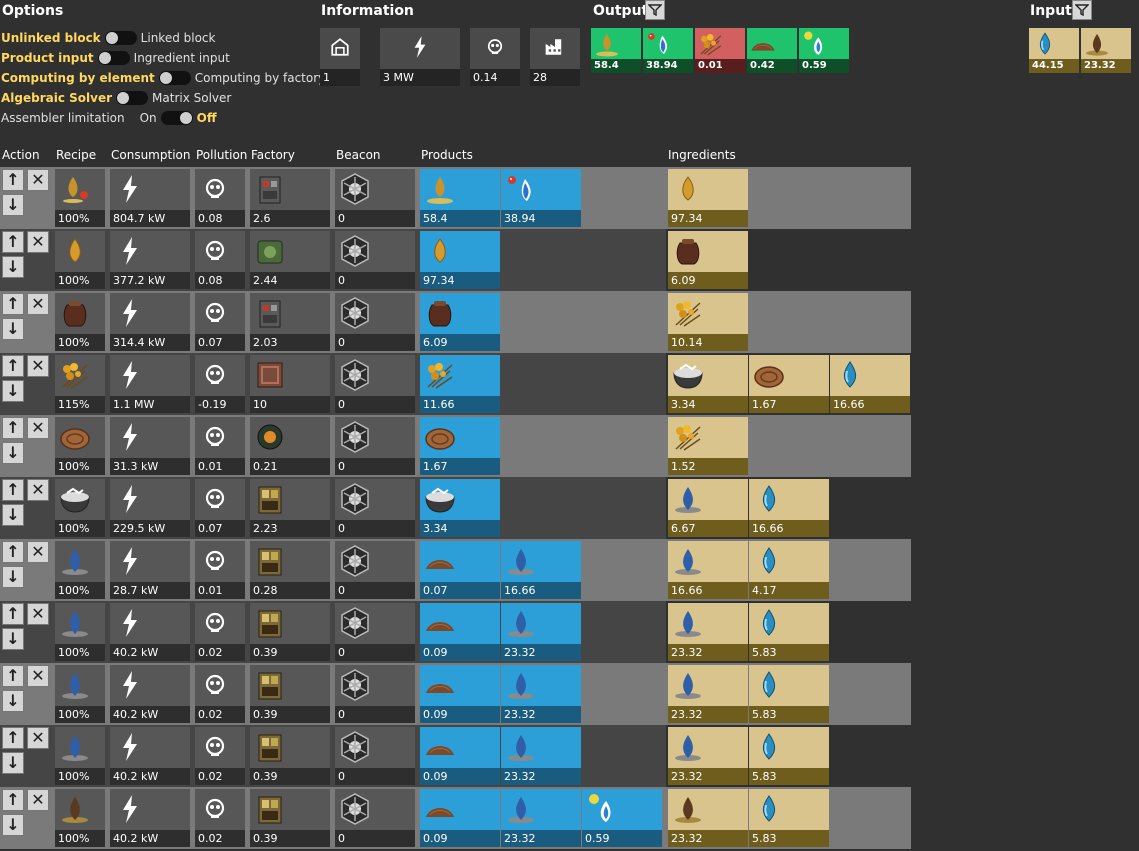 The width and height of the screenshot is (1139, 851). I want to click on product-cell: 1.67, so click(460, 446).